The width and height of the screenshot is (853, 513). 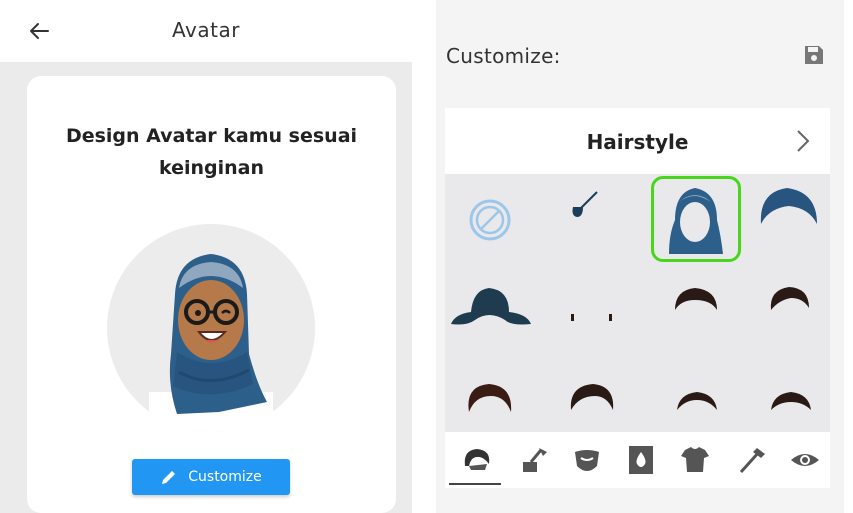 I want to click on option-hair-pin, so click(x=586, y=217).